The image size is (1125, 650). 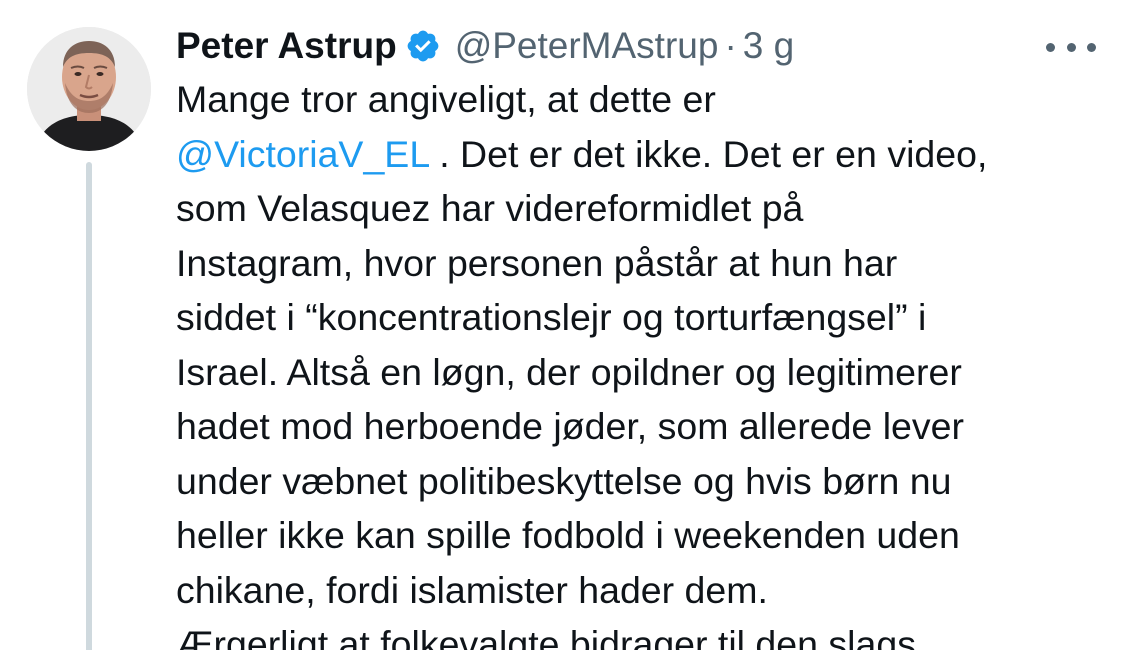 What do you see at coordinates (286, 46) in the screenshot?
I see `author-name: Peter Astrup` at bounding box center [286, 46].